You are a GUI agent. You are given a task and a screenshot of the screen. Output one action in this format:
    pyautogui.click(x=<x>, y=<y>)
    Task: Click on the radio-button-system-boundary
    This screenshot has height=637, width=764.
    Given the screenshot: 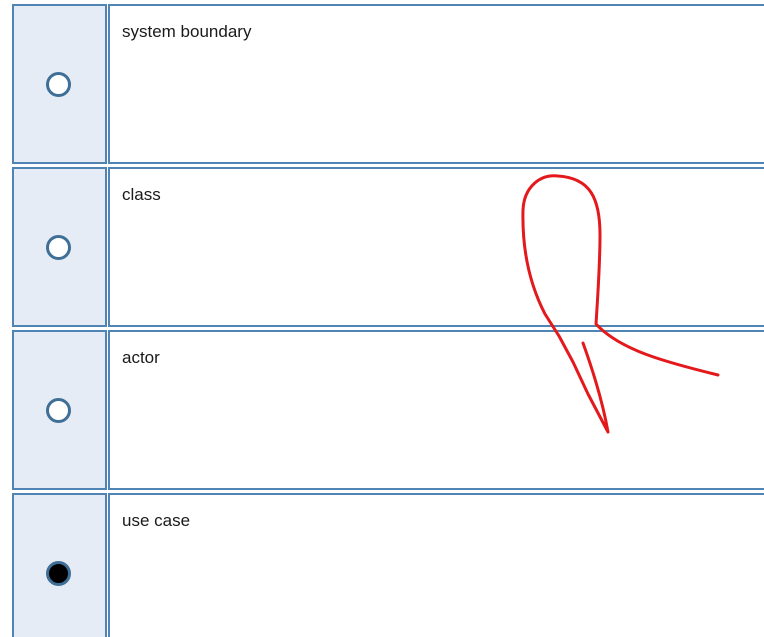 What is the action you would take?
    pyautogui.click(x=58, y=84)
    